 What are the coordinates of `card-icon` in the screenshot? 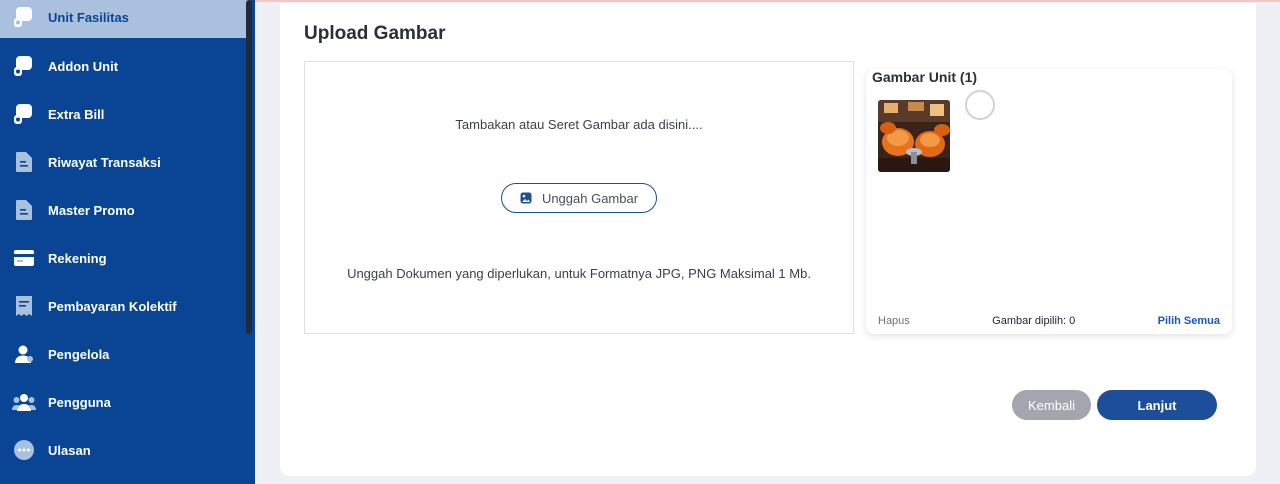 It's located at (24, 258).